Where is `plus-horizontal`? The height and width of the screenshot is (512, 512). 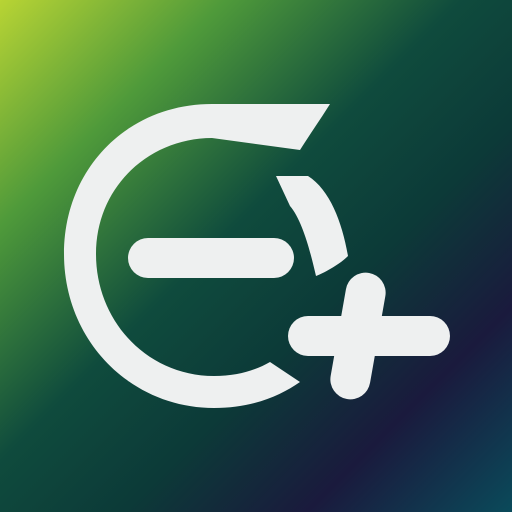 plus-horizontal is located at coordinates (369, 336).